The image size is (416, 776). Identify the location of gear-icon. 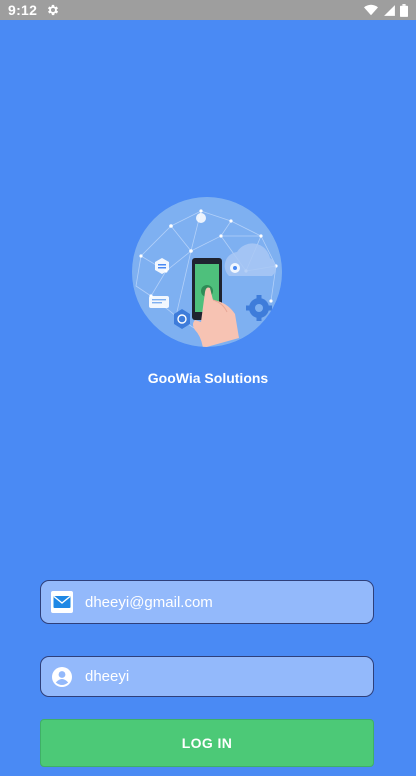
(53, 10).